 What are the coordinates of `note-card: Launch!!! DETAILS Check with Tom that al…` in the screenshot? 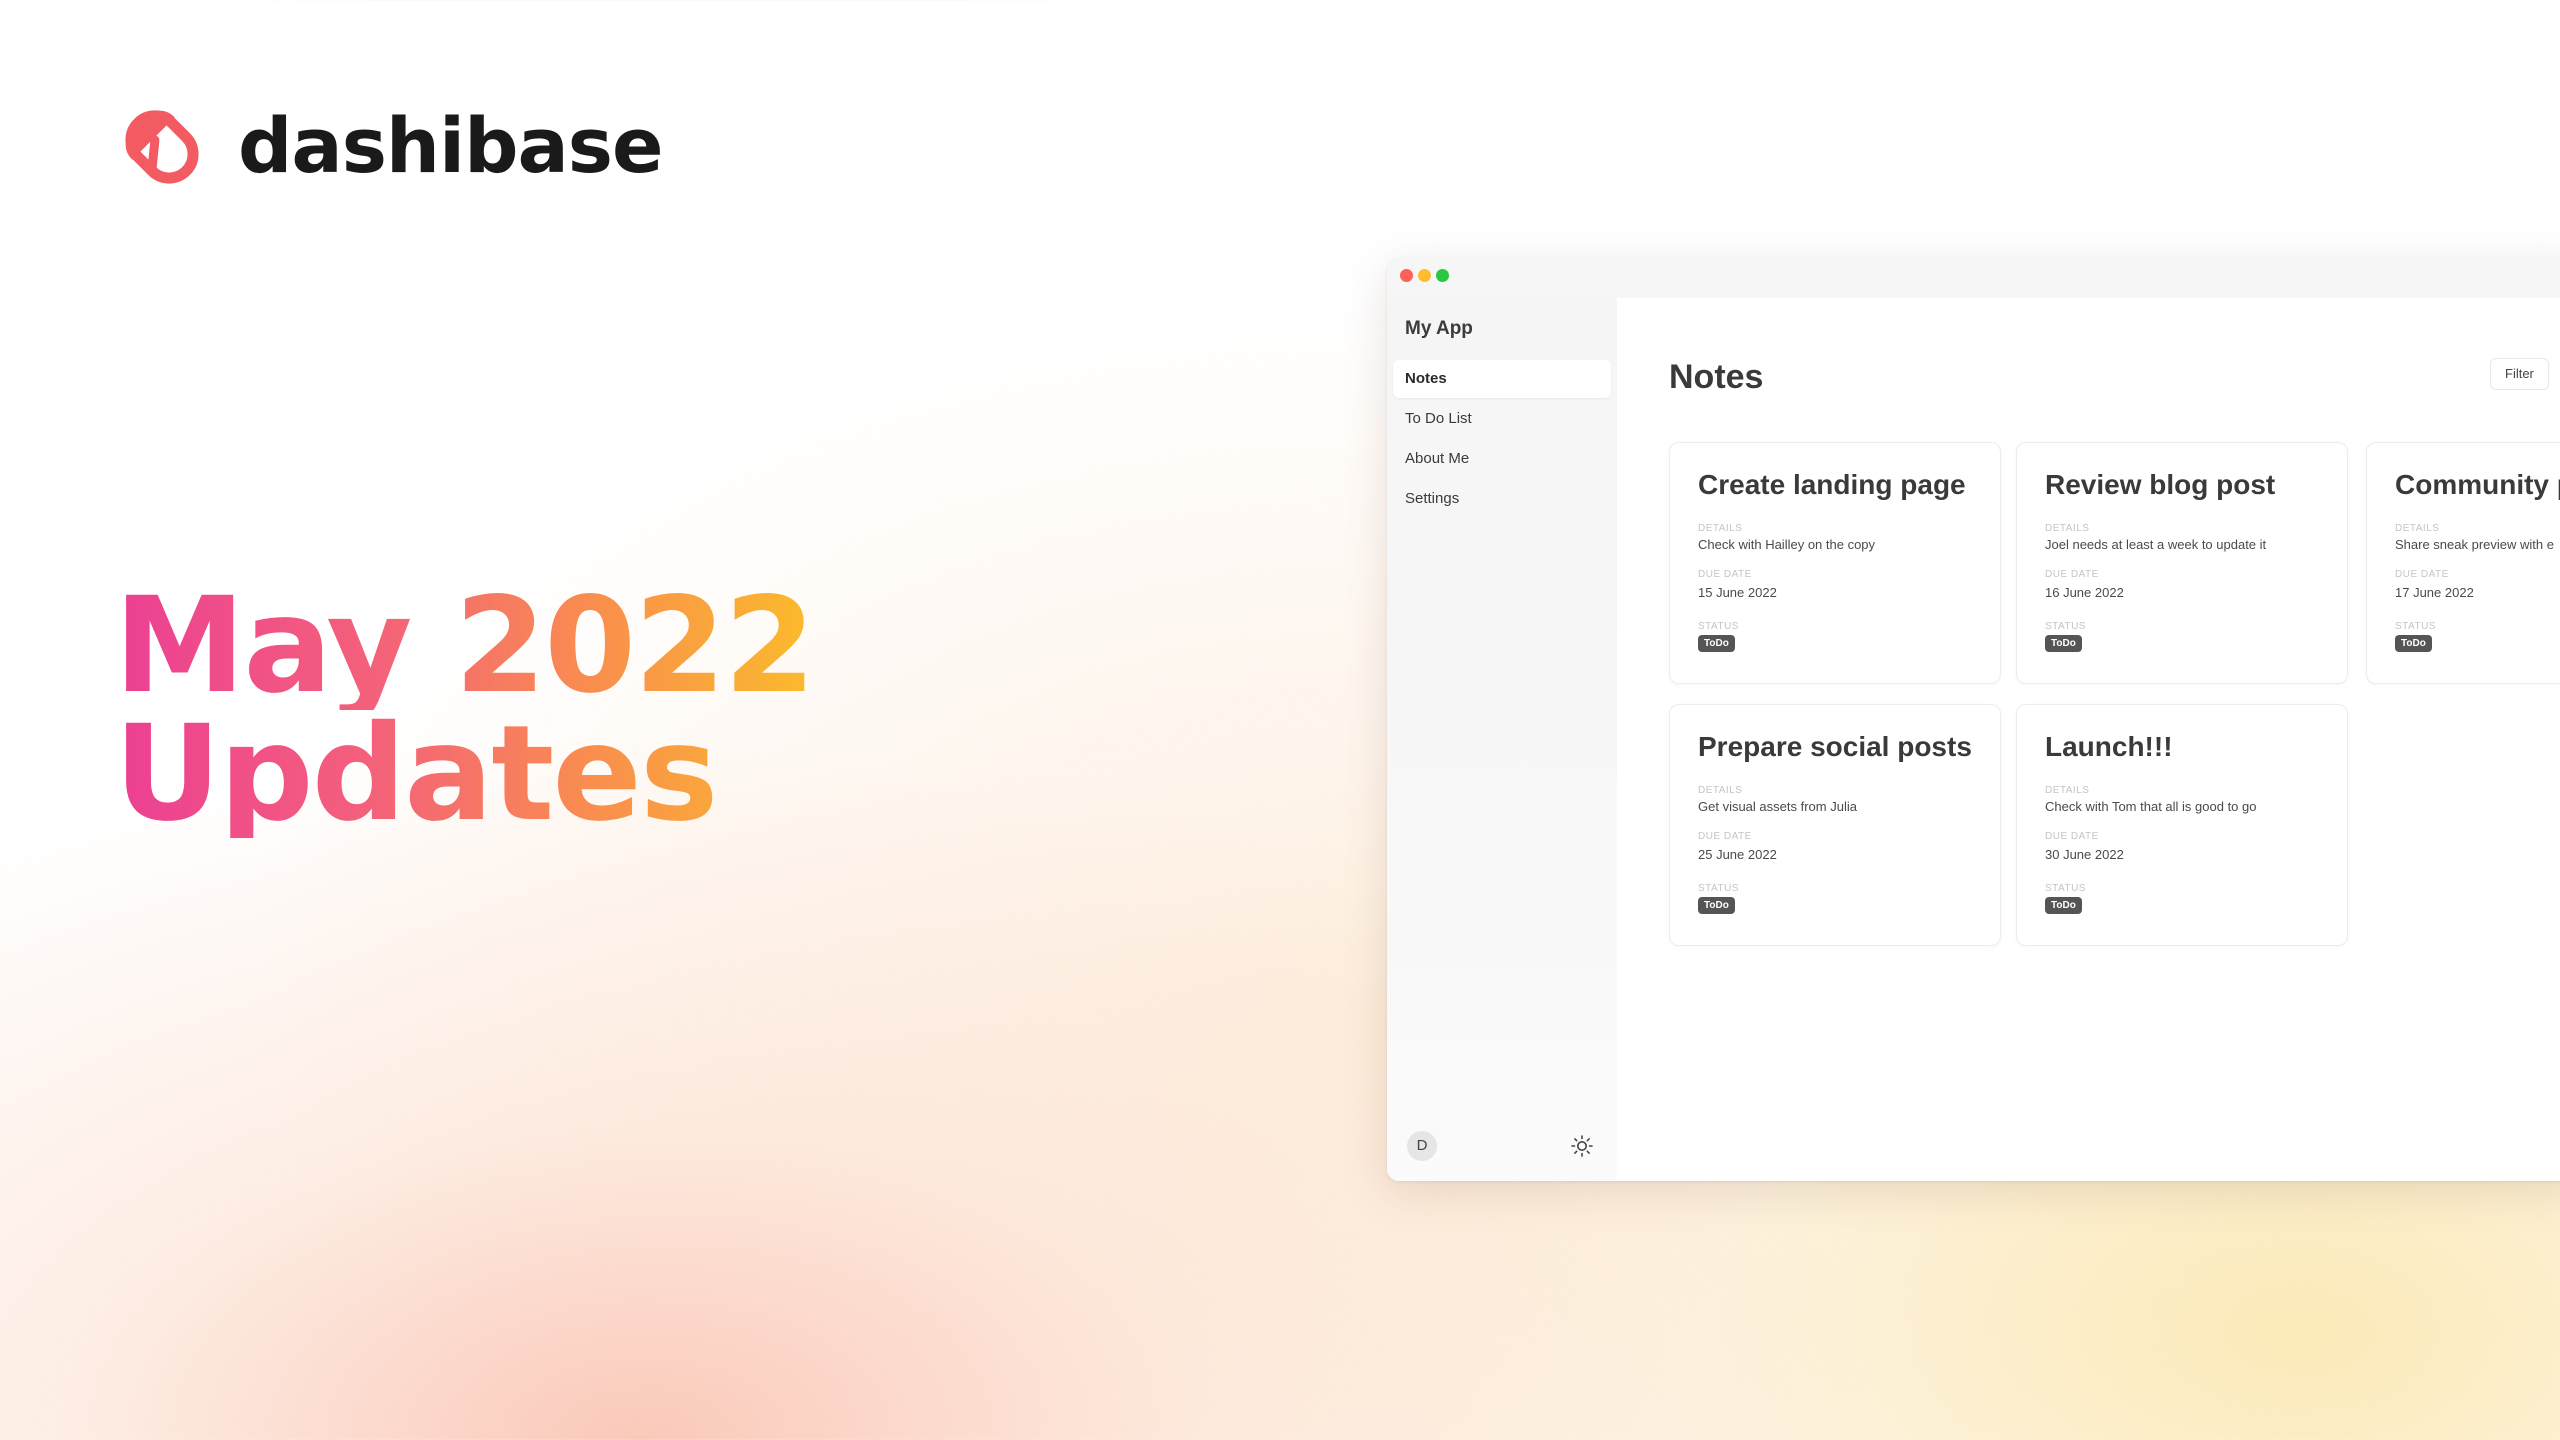 It's located at (2182, 825).